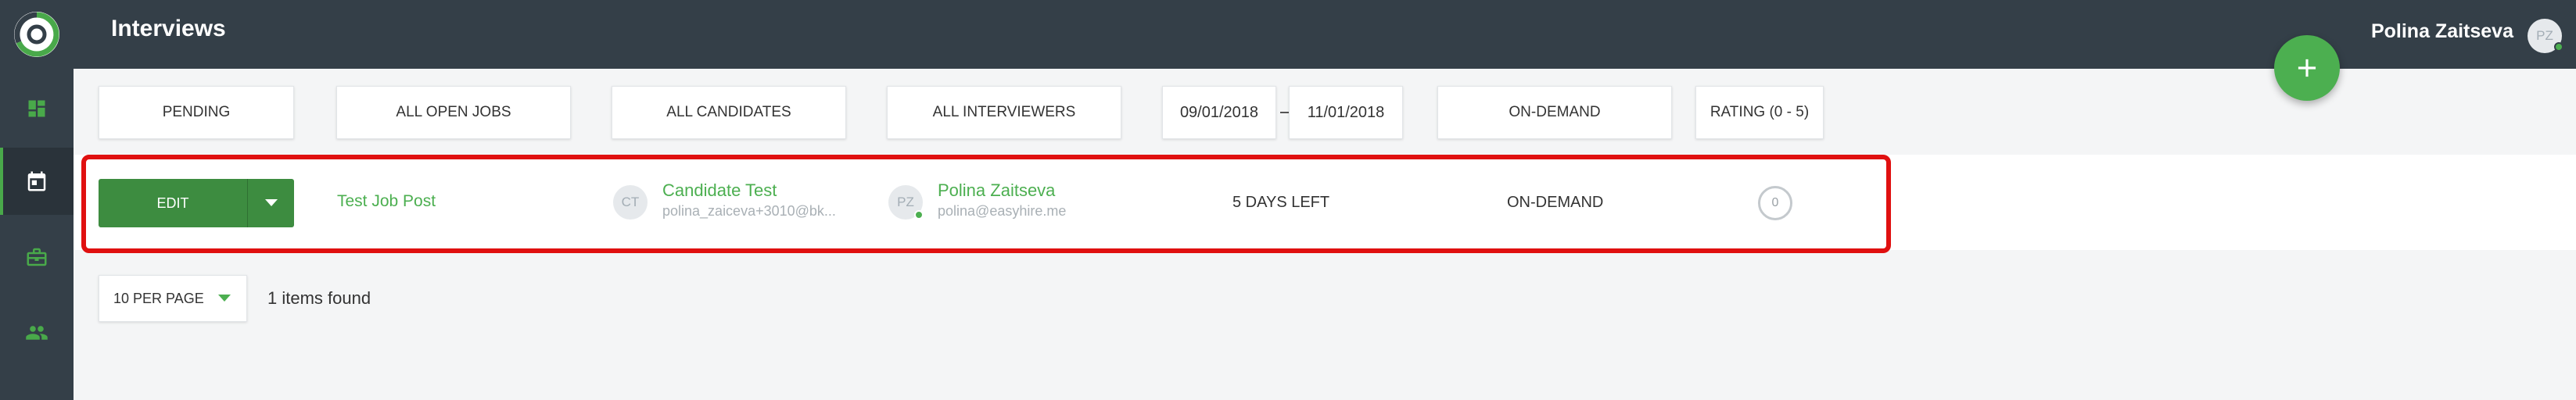 This screenshot has width=2576, height=400. I want to click on people-icon, so click(37, 333).